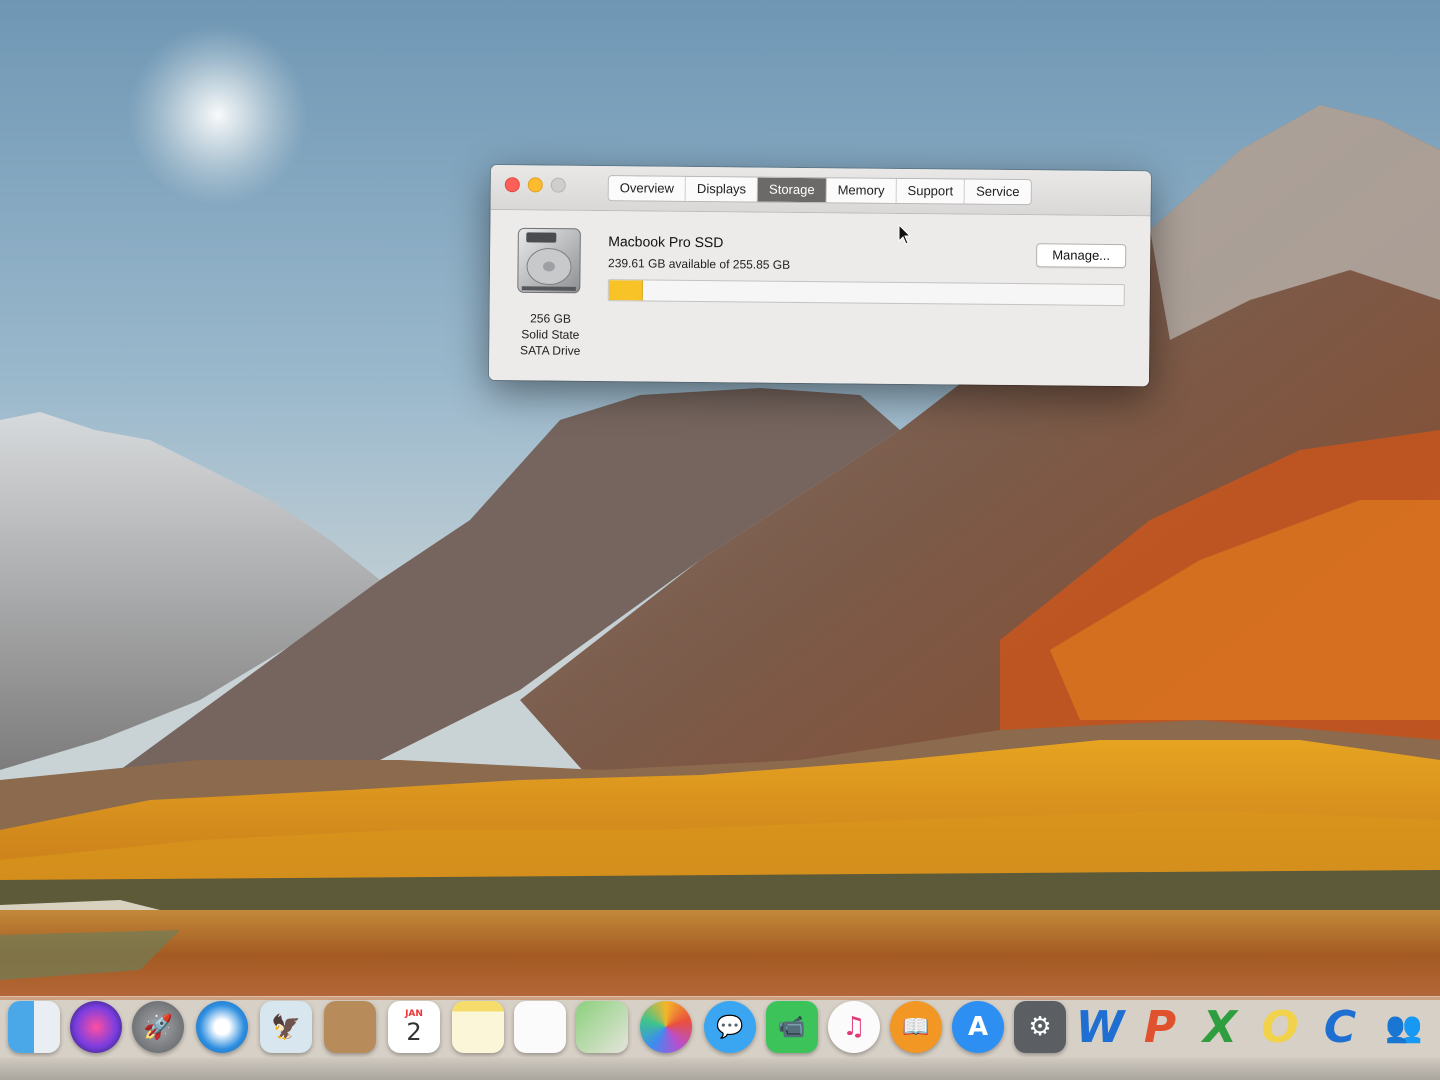 Image resolution: width=1440 pixels, height=1080 pixels. Describe the element at coordinates (861, 190) in the screenshot. I see `tab-memory: Memory` at that location.